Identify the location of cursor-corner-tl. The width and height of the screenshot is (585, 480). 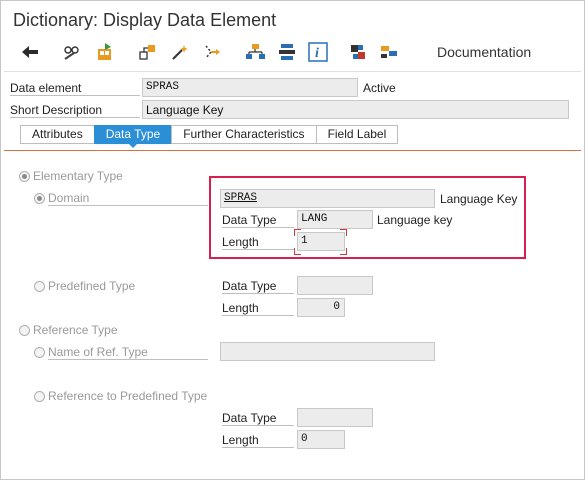
(297, 232).